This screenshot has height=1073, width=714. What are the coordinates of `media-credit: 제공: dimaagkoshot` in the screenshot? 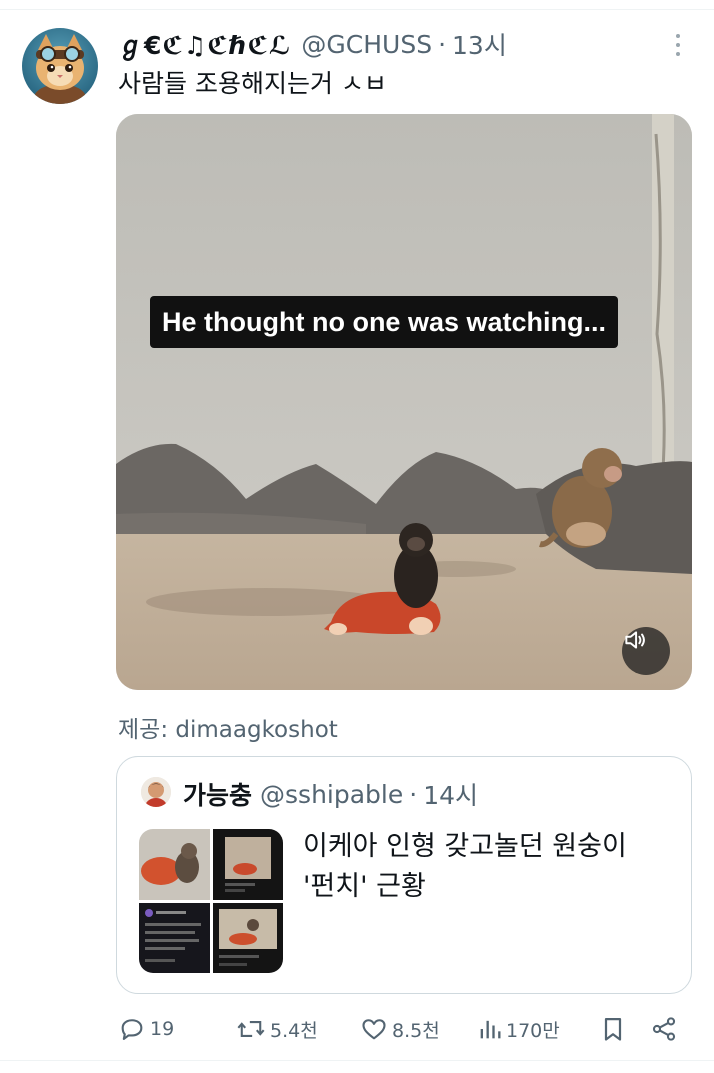 It's located at (228, 727).